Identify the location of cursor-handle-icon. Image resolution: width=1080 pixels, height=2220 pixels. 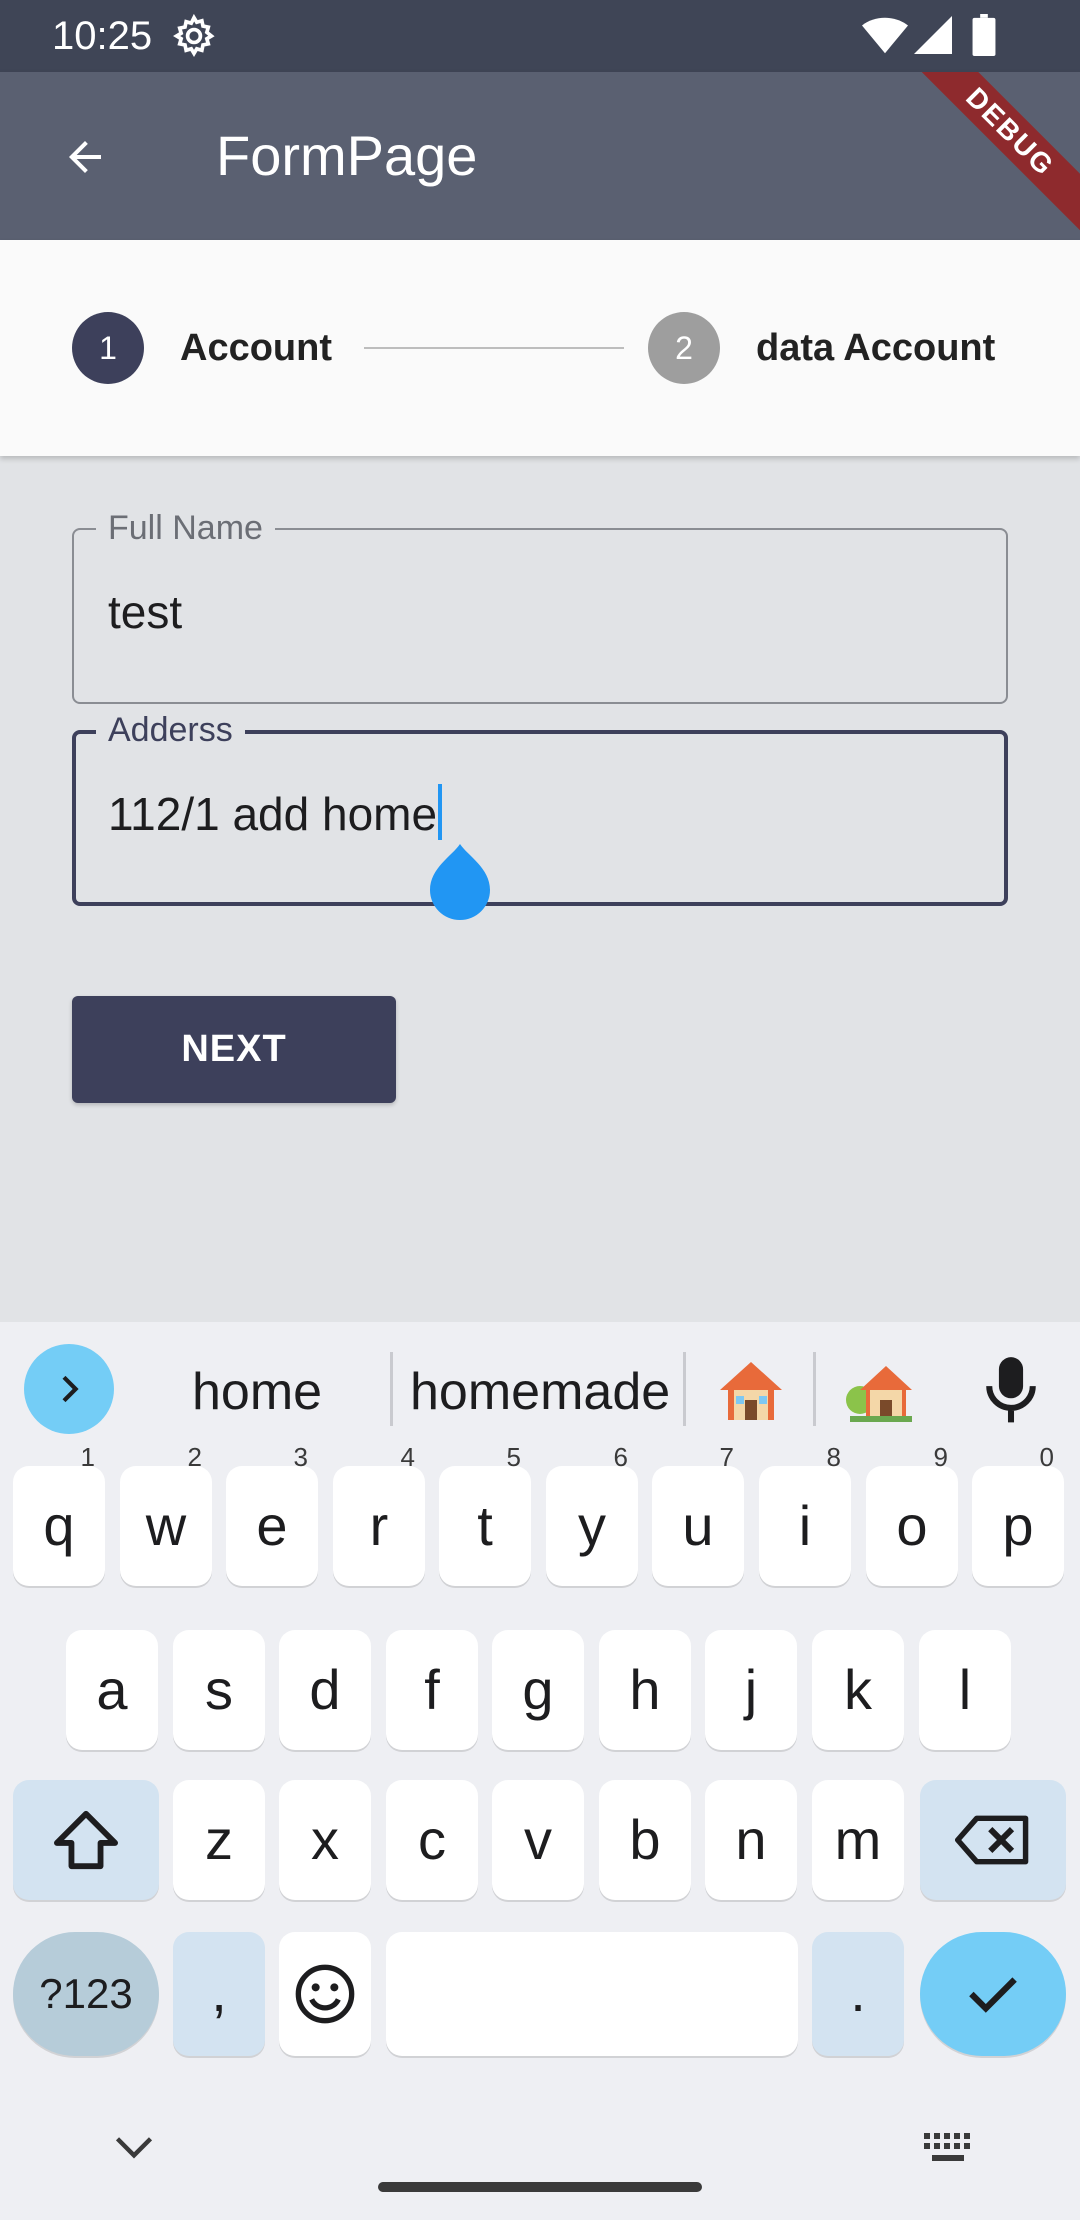
(460, 882).